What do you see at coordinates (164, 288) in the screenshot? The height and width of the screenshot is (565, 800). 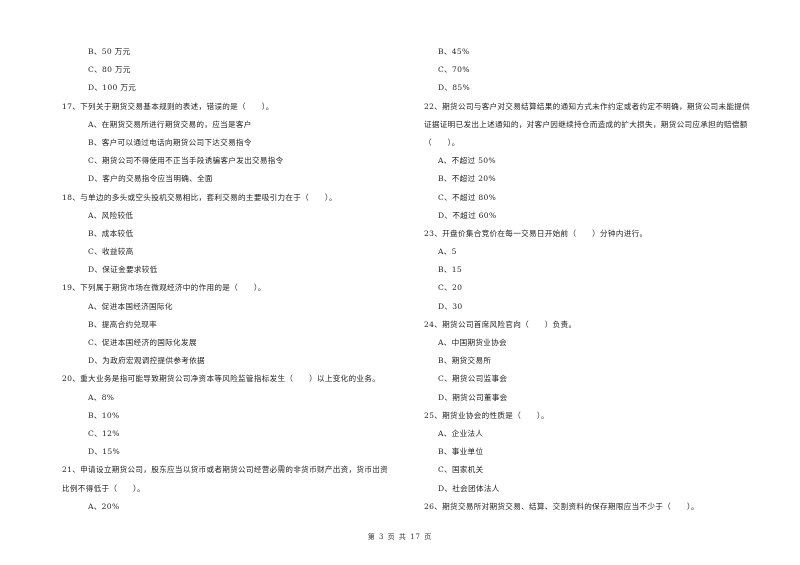 I see `question-stem: 19、下列属于期货市场在微观经济中的作用的是（ ）。` at bounding box center [164, 288].